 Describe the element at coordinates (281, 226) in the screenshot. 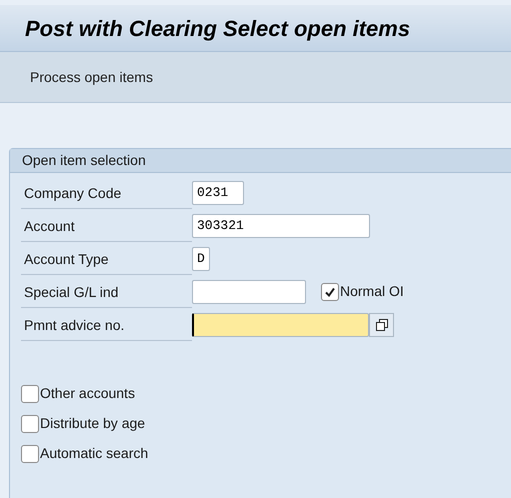

I see `input-field: 303321` at that location.